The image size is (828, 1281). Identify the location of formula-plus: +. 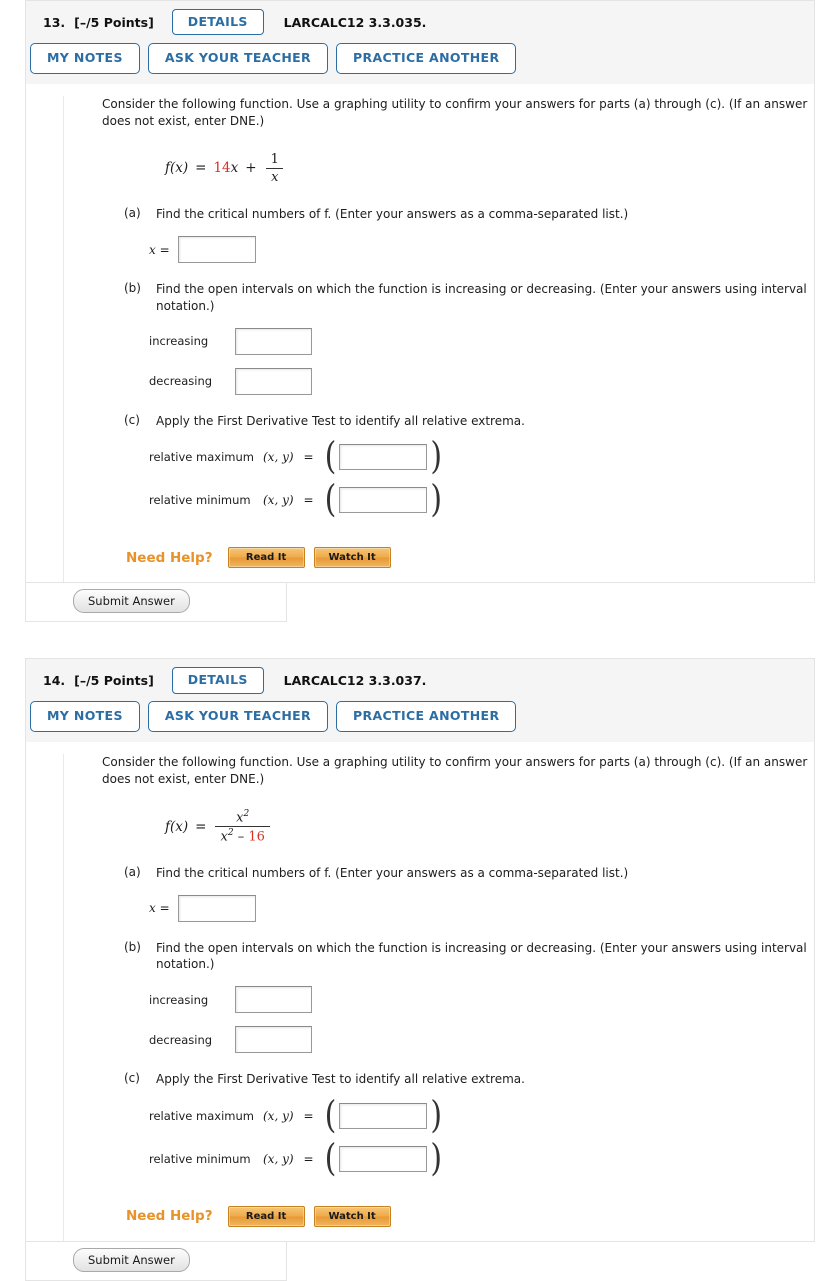
(251, 168).